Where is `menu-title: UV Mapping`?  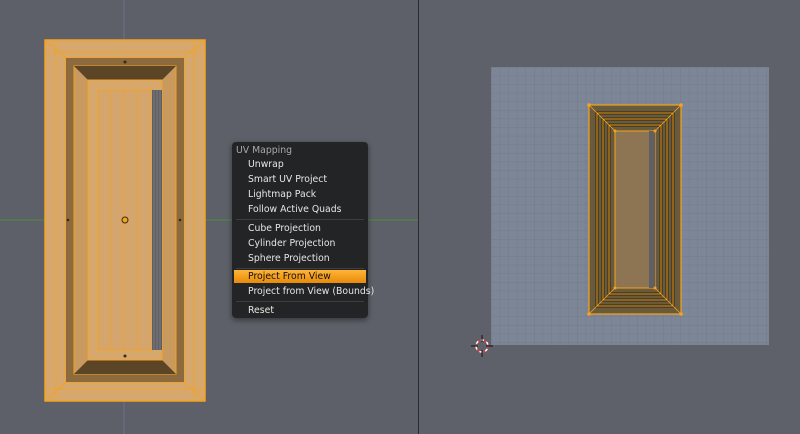 menu-title: UV Mapping is located at coordinates (264, 150).